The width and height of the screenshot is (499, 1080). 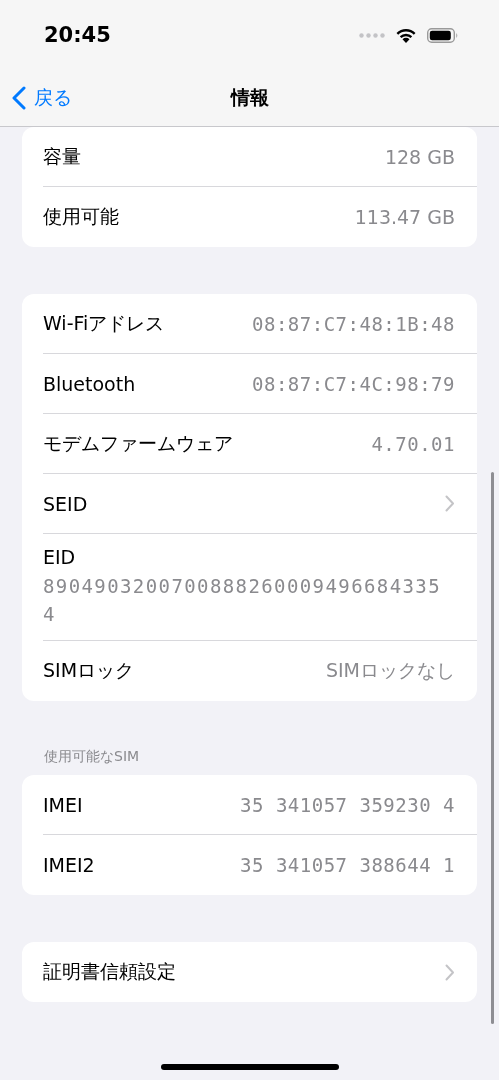 What do you see at coordinates (406, 35) in the screenshot?
I see `wifi-icon` at bounding box center [406, 35].